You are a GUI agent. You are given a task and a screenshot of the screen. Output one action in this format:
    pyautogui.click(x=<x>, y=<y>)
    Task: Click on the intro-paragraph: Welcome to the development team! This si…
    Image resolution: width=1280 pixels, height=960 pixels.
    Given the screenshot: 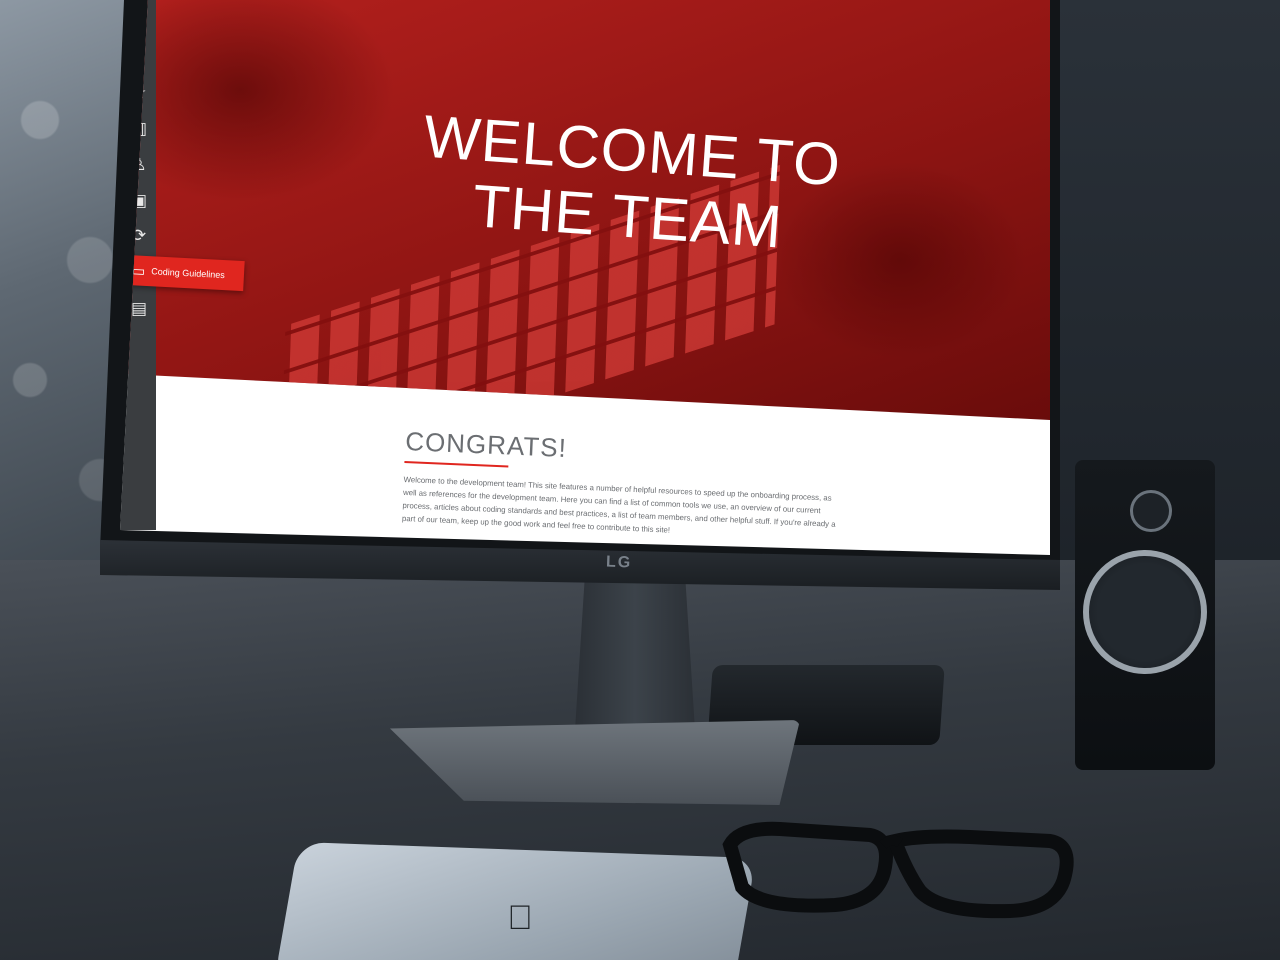 What is the action you would take?
    pyautogui.click(x=618, y=504)
    